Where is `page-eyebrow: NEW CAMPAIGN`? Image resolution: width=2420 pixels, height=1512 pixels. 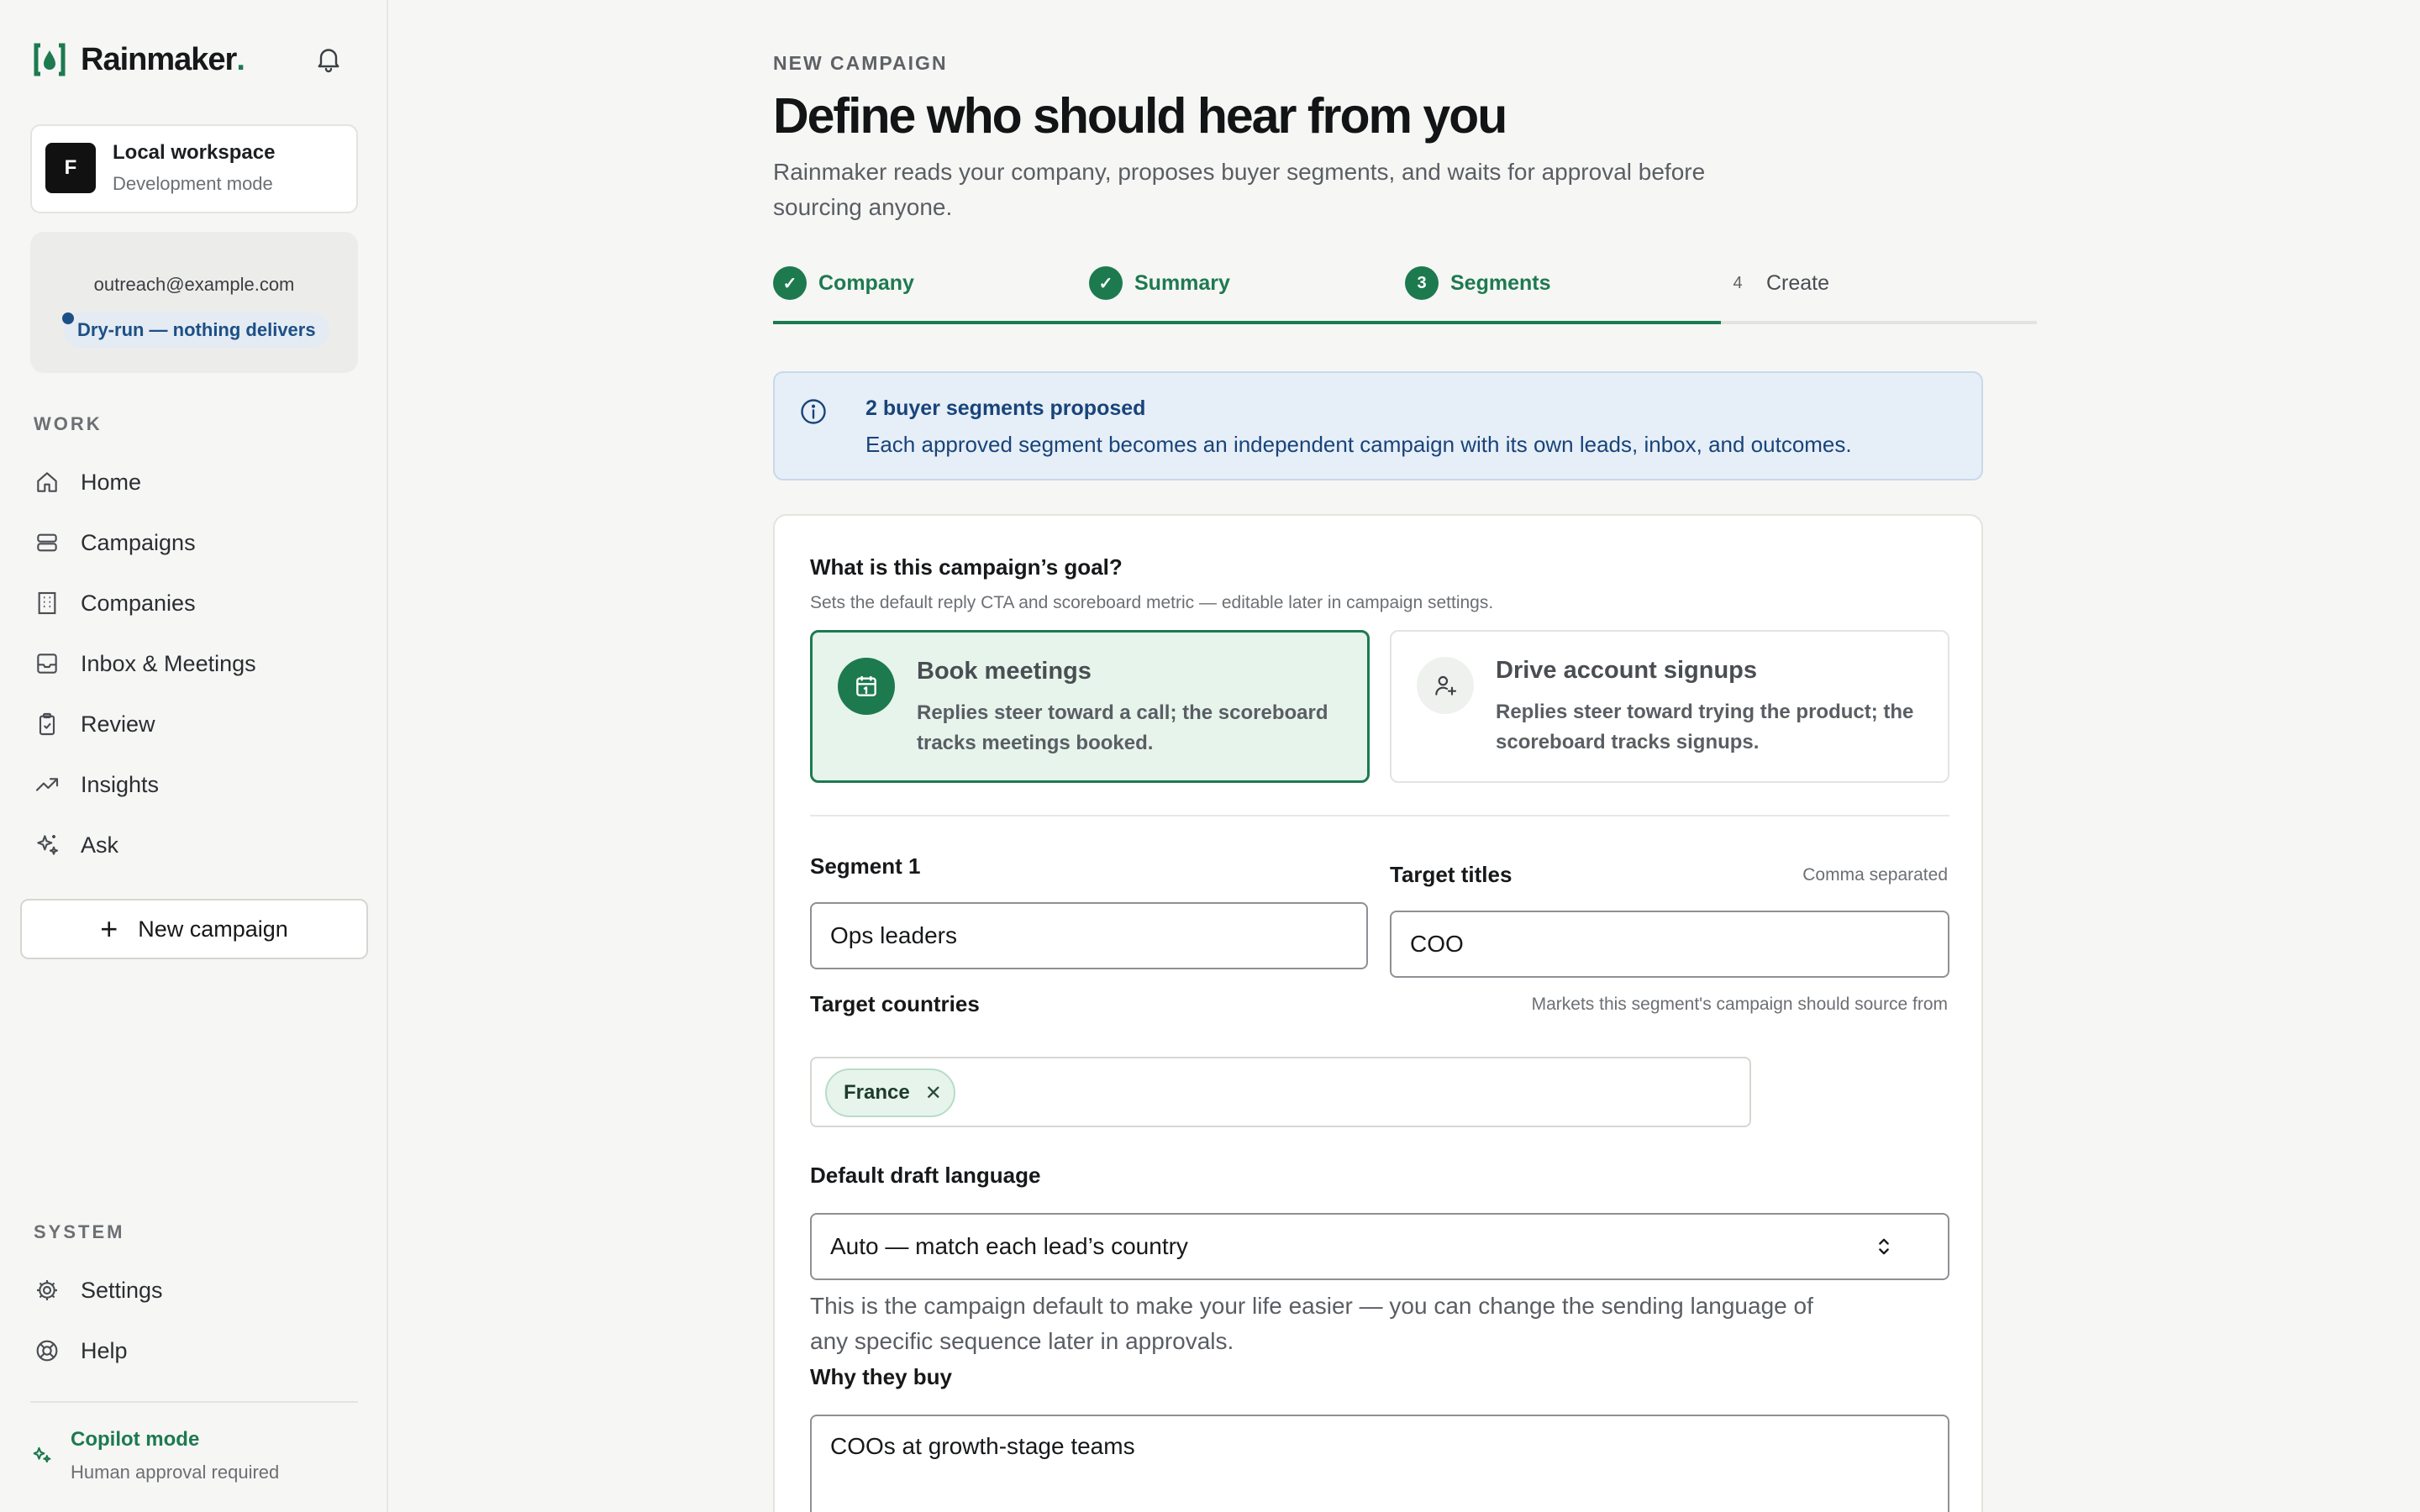 page-eyebrow: NEW CAMPAIGN is located at coordinates (861, 63).